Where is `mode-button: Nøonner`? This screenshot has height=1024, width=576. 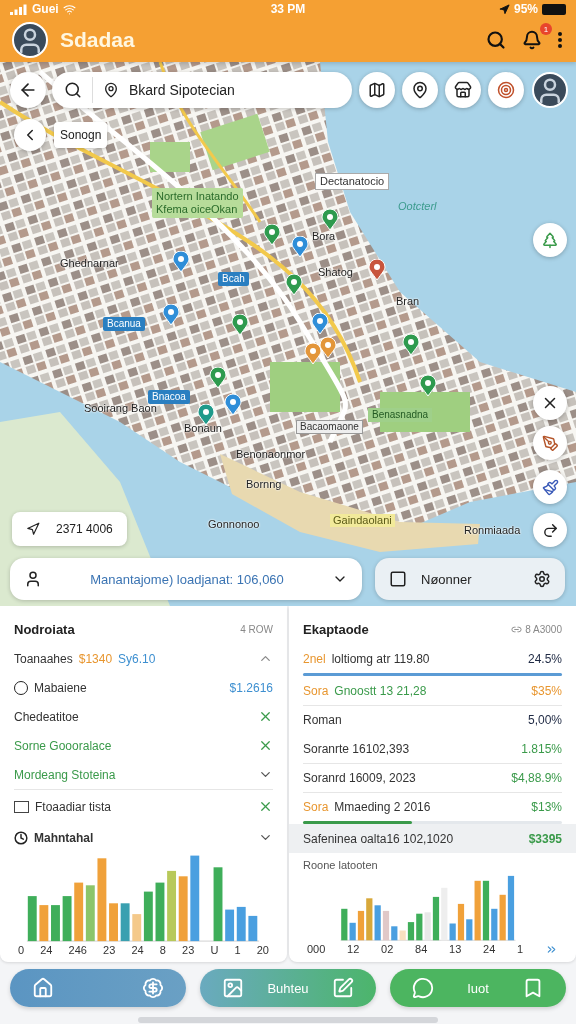
mode-button: Nøonner is located at coordinates (470, 579).